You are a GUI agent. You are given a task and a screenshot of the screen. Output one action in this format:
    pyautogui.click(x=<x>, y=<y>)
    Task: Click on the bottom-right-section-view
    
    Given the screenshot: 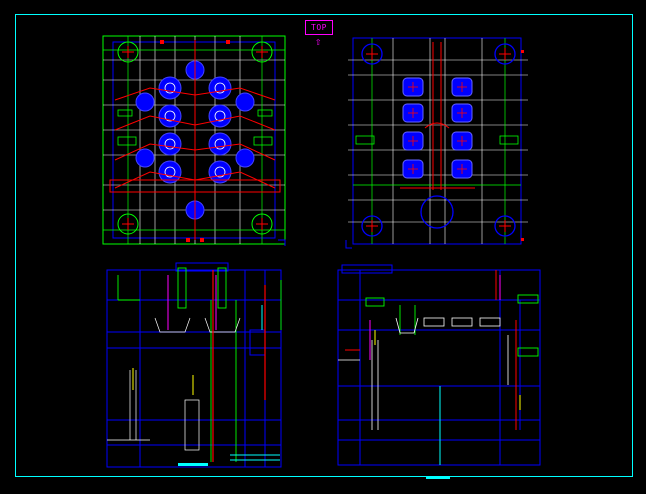 What is the action you would take?
    pyautogui.click(x=439, y=371)
    